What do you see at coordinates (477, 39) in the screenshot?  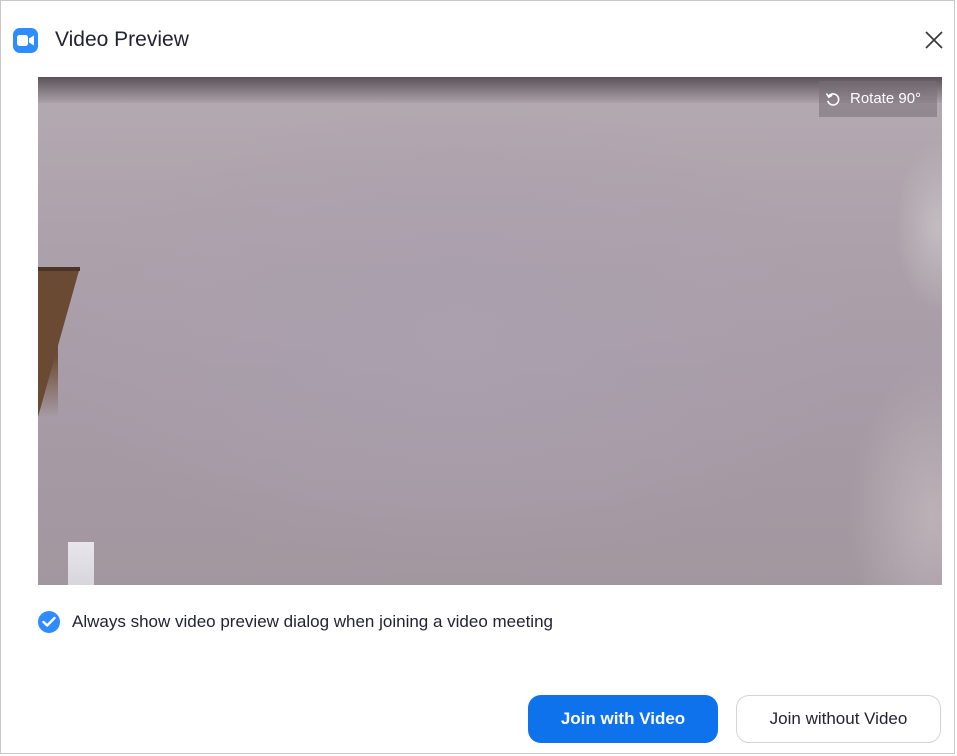 I see `title-bar: Video Preview` at bounding box center [477, 39].